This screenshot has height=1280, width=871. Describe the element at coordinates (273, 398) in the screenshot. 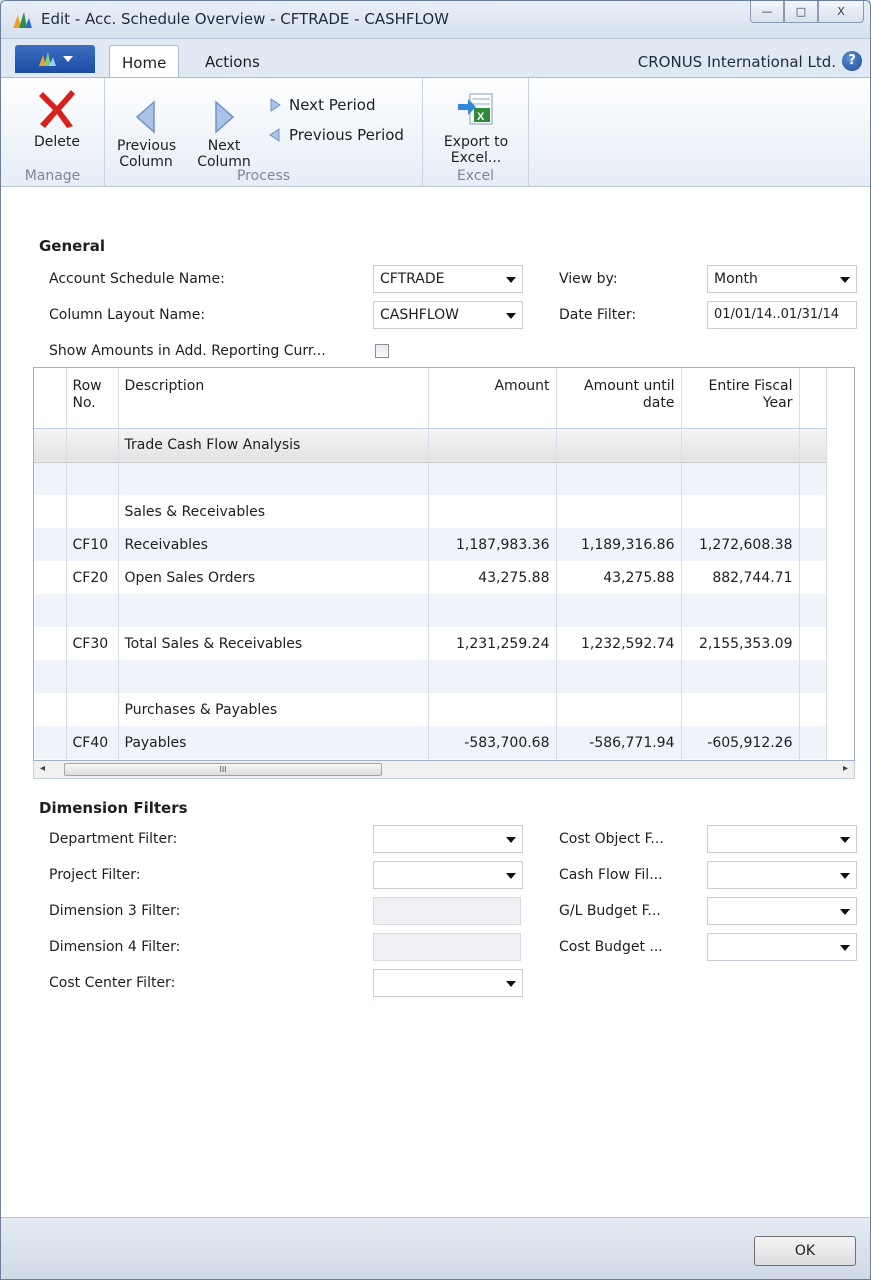

I see `column-header-description: Description` at that location.